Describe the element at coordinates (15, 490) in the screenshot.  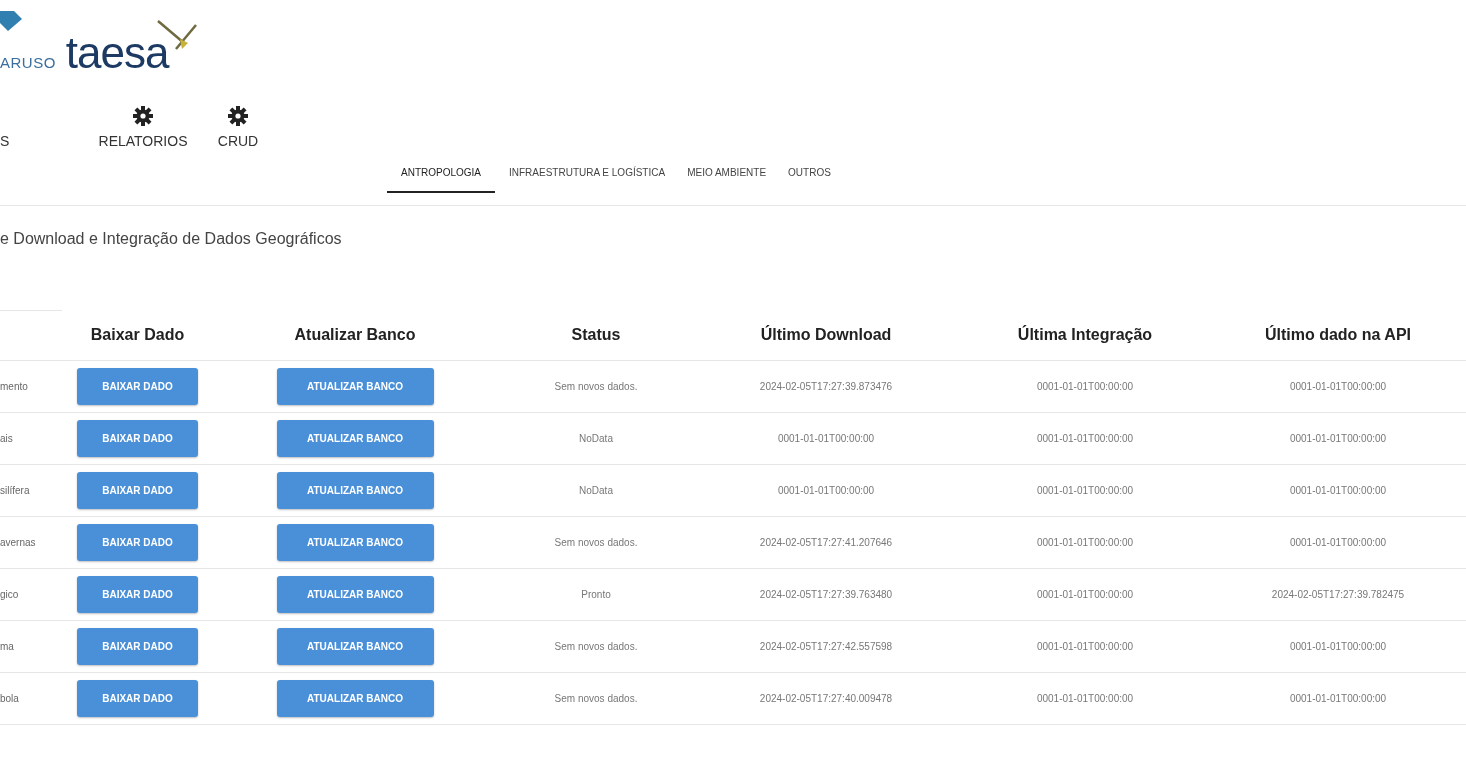
I see `table-cell-text: silífera` at that location.